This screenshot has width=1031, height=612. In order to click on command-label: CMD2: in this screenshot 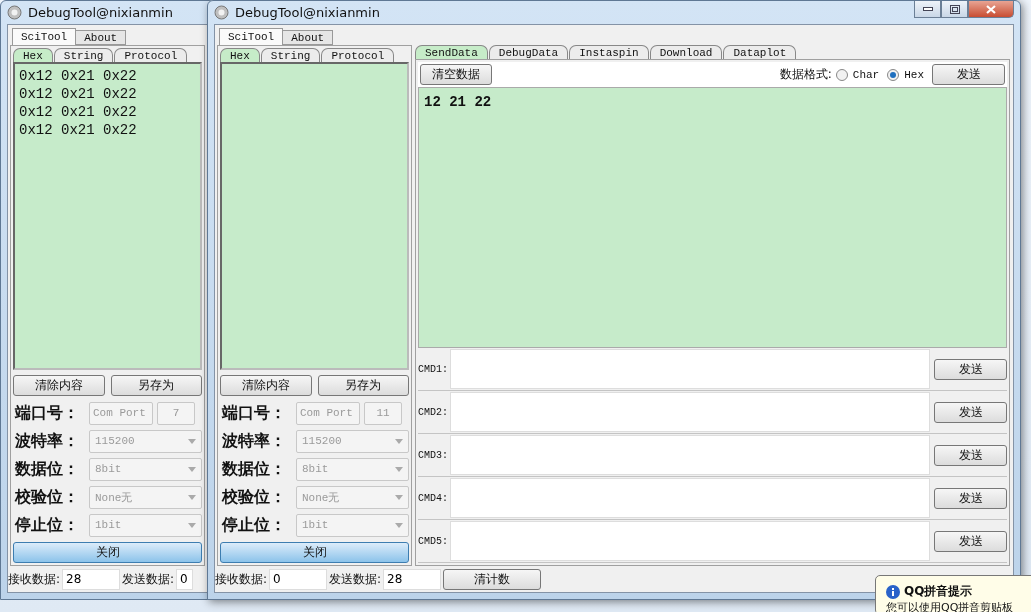, I will do `click(433, 412)`.